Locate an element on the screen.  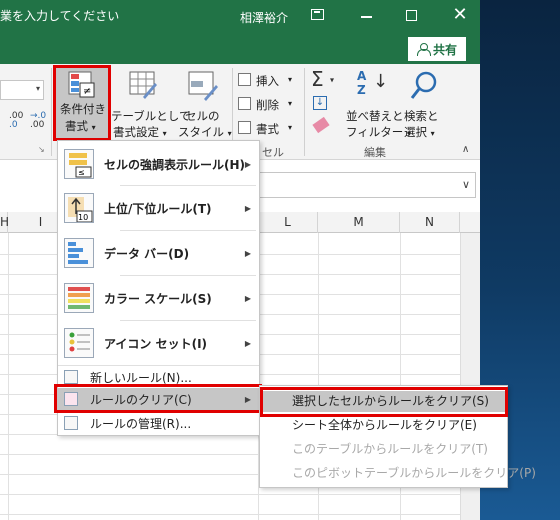
decrease-decimal-icon: →.0 .00 is located at coordinates (38, 121).